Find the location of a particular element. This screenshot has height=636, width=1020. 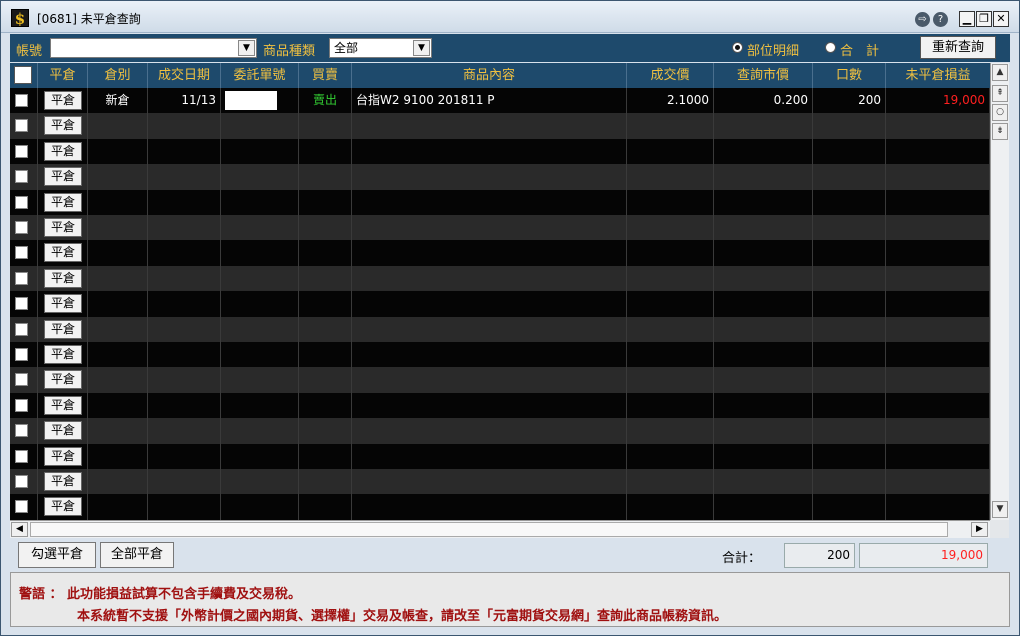

requery-button: 重新查詢 is located at coordinates (958, 47).